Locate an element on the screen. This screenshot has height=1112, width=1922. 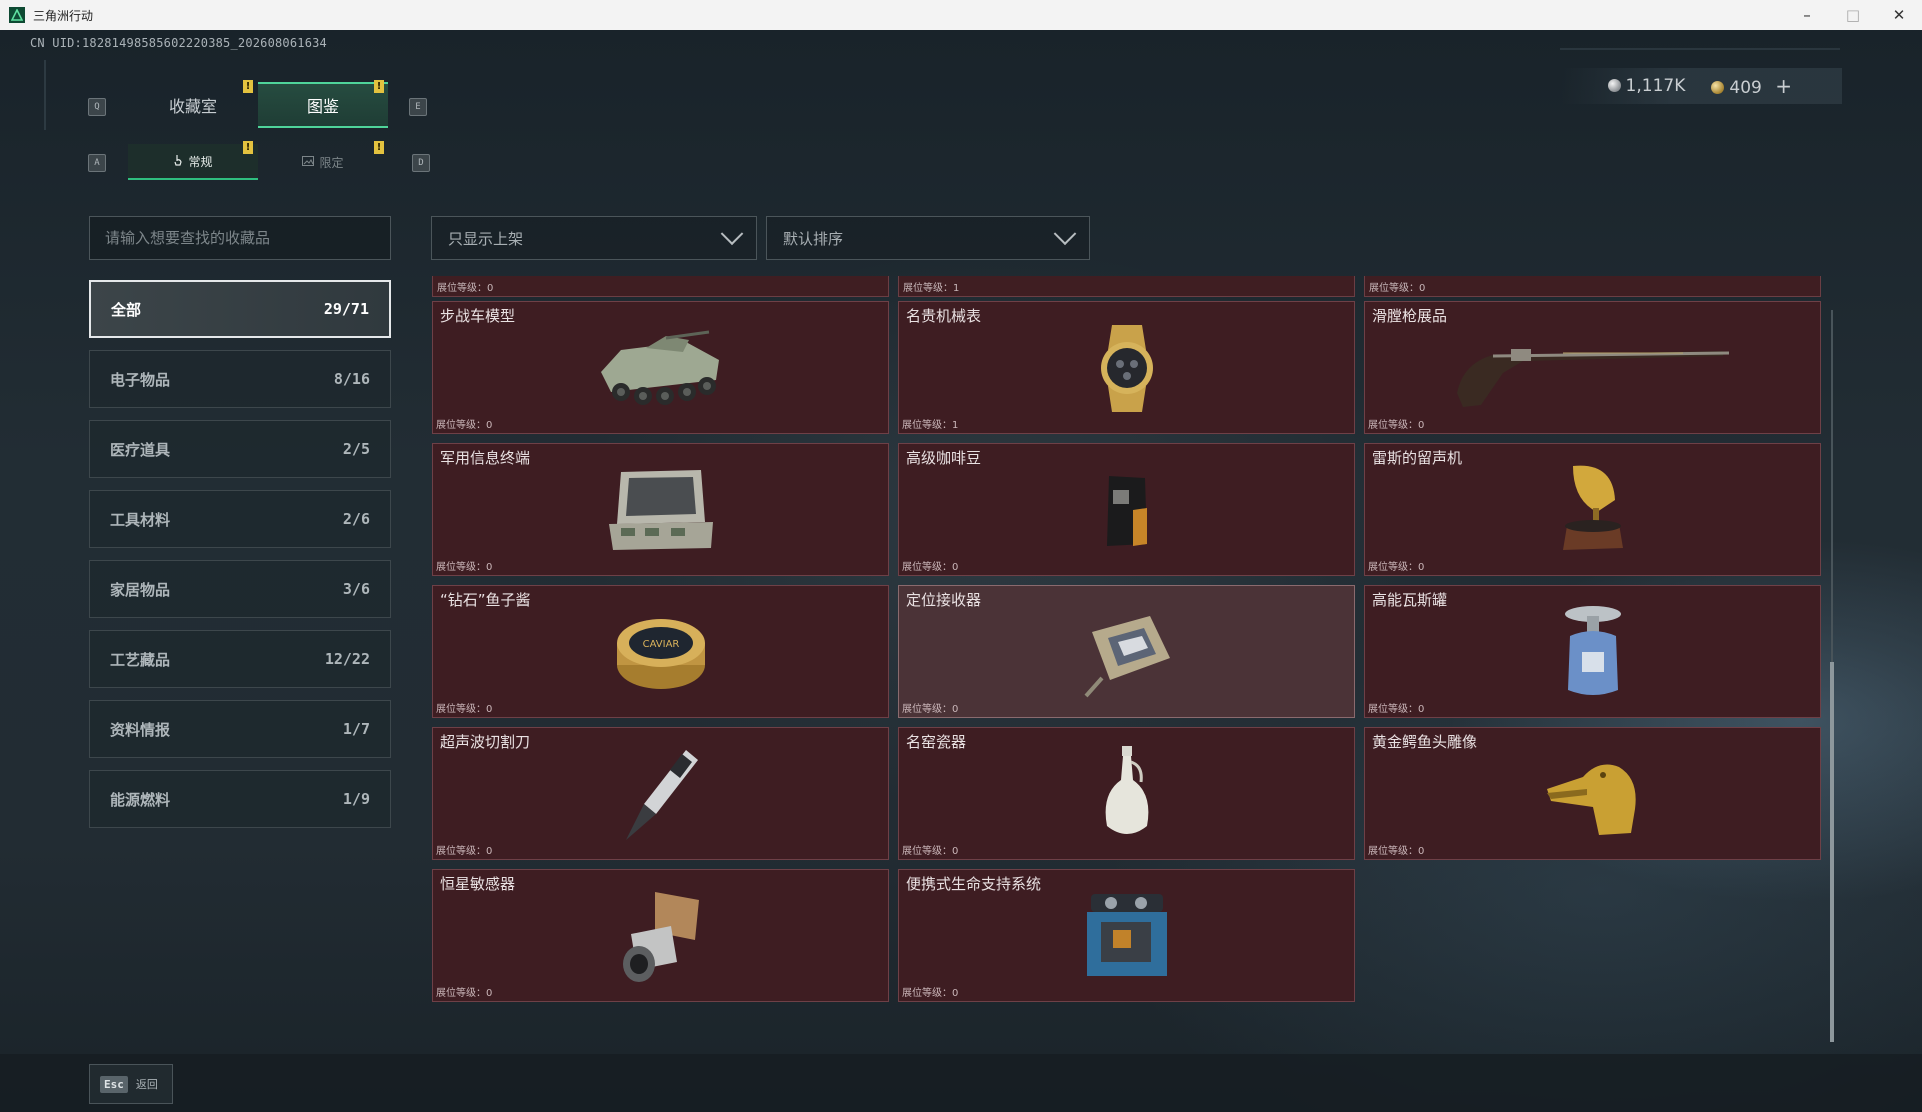
category-count: 2/5 is located at coordinates (356, 449).